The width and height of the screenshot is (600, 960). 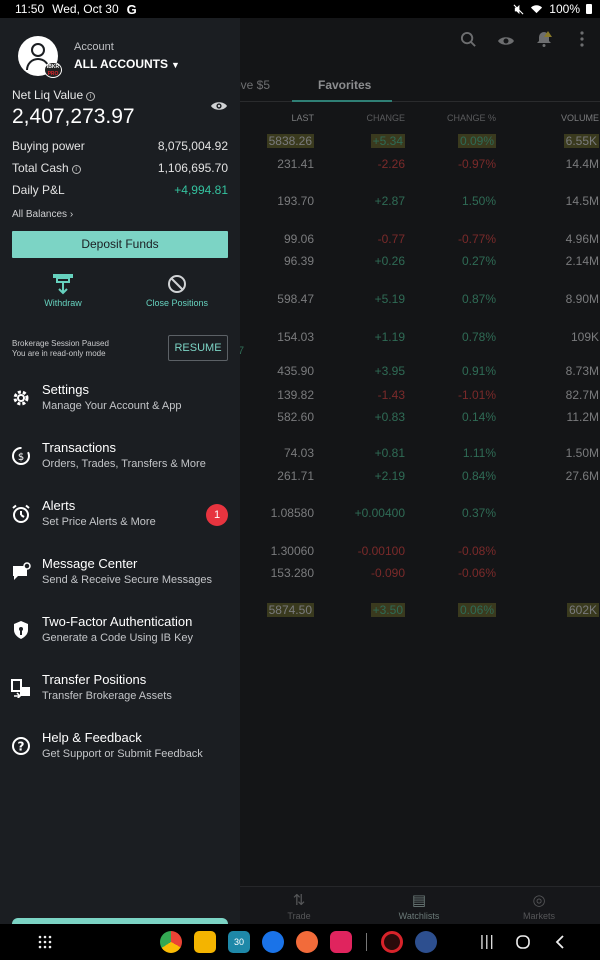 I want to click on resume-button: RESUME, so click(x=198, y=348).